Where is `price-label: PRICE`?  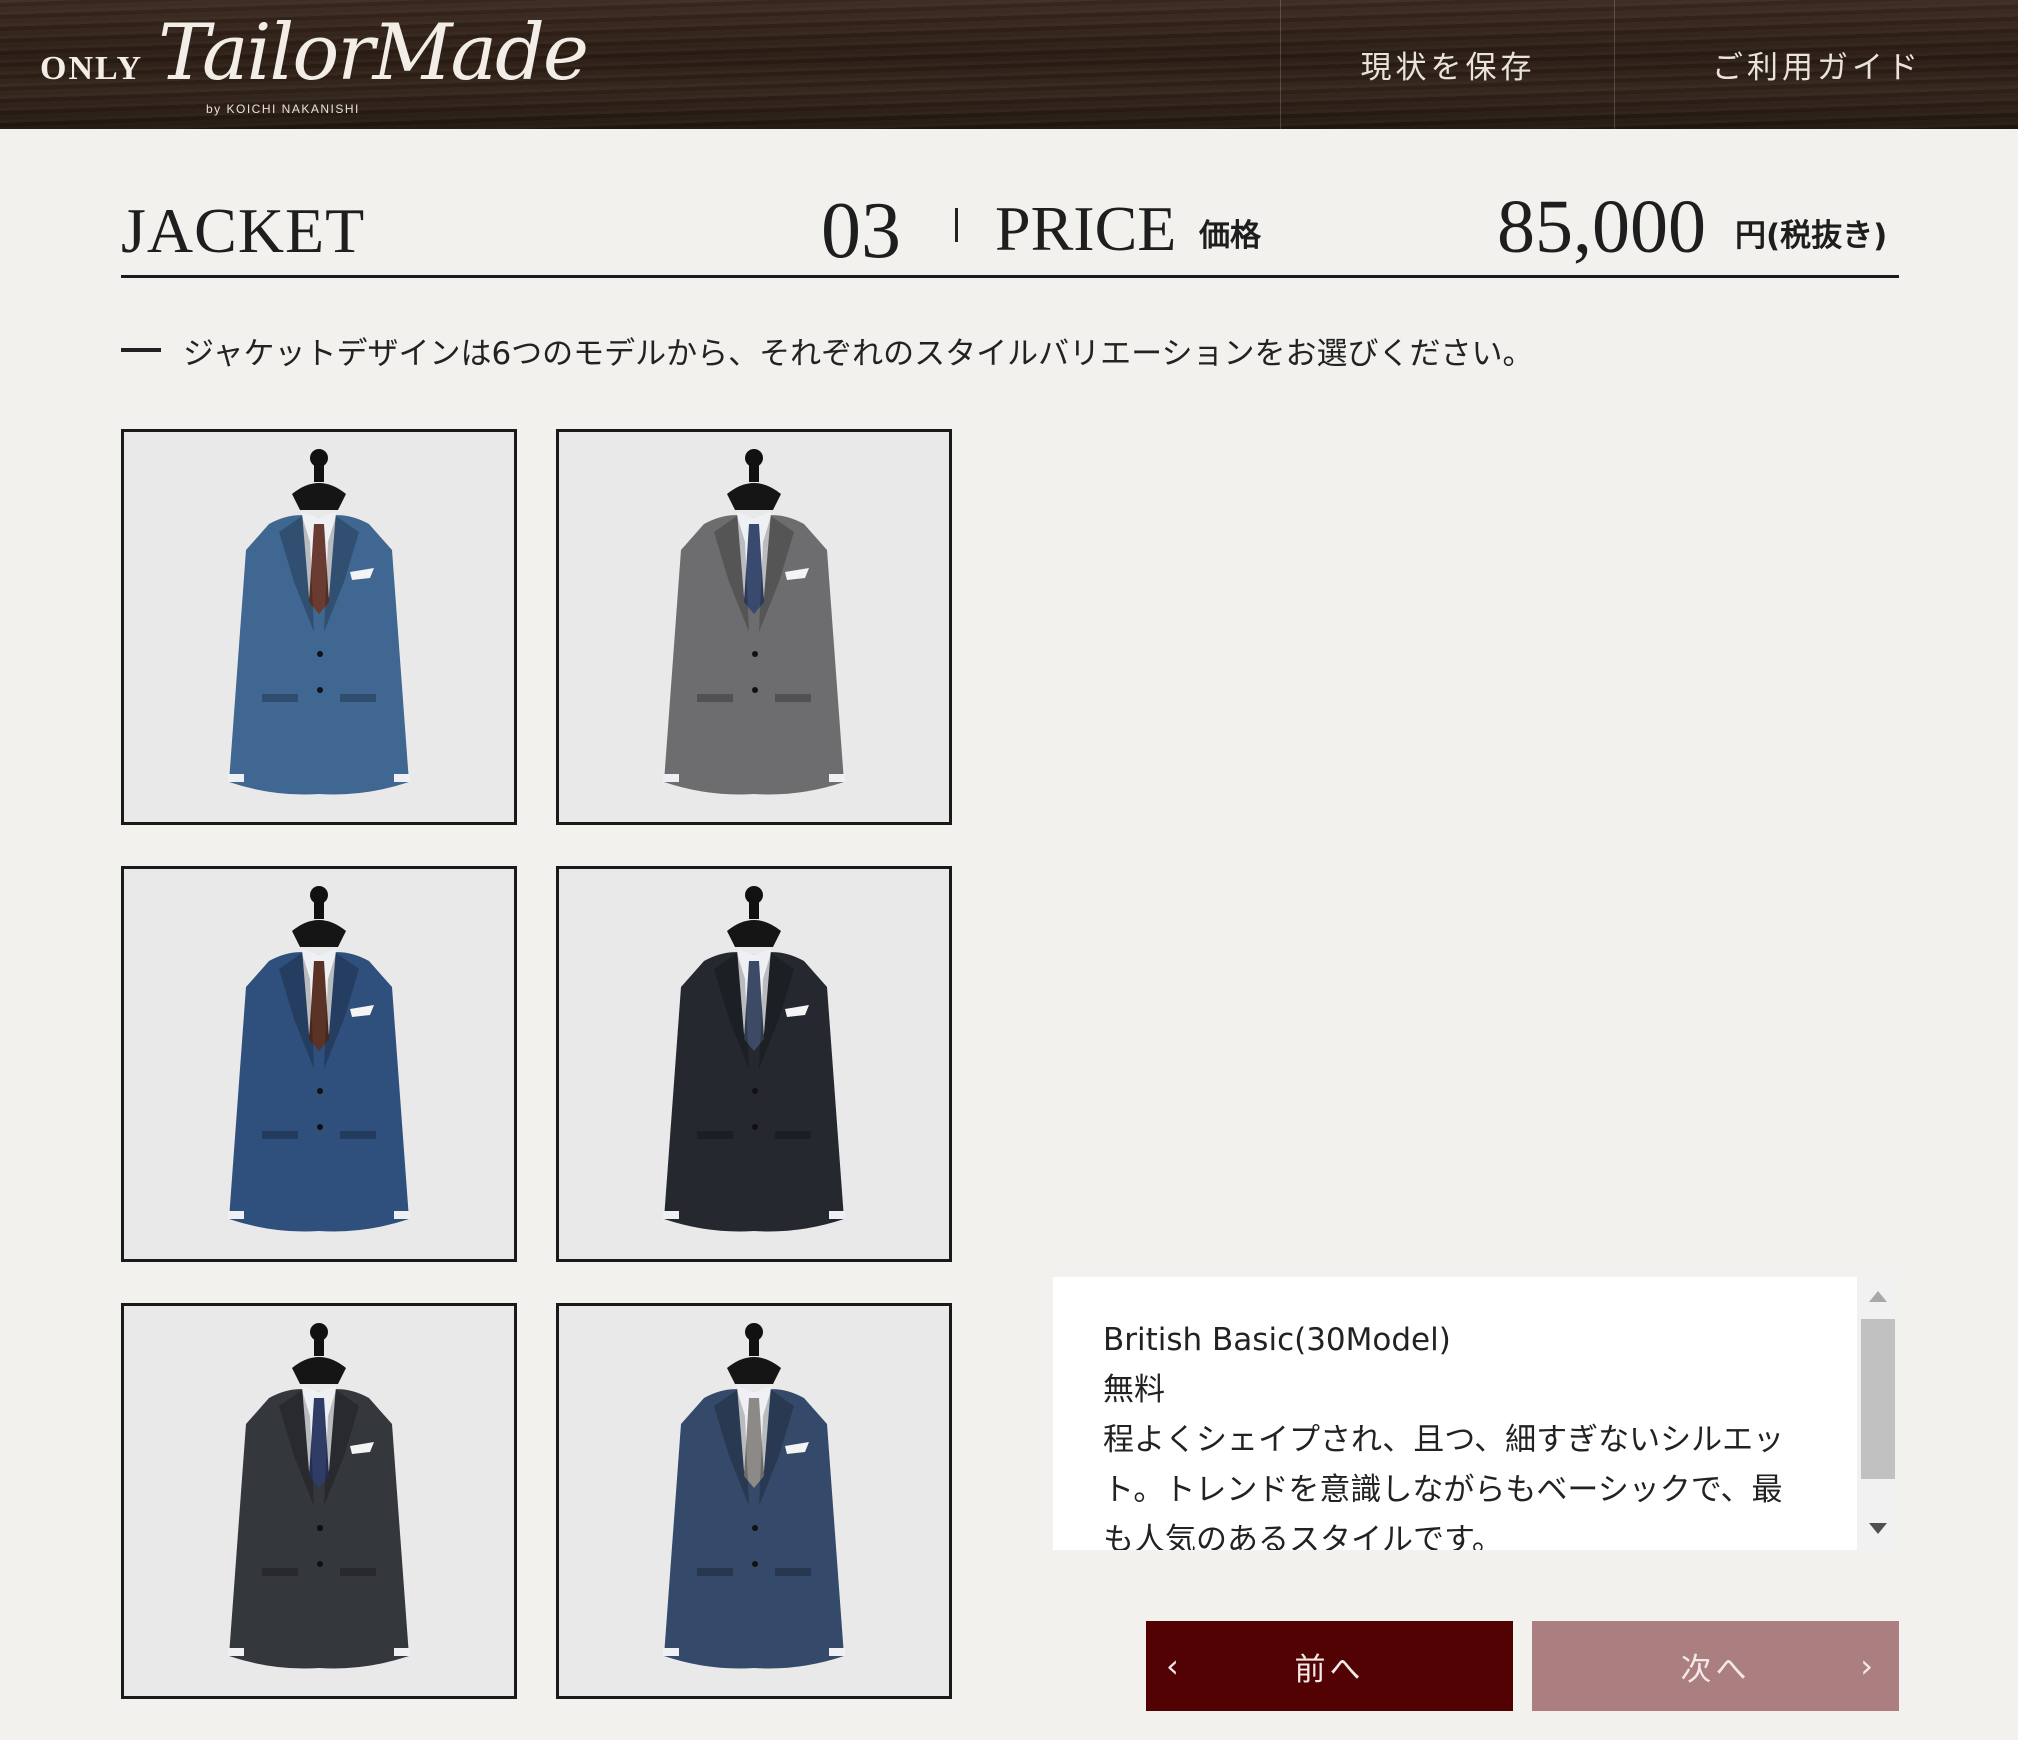
price-label: PRICE is located at coordinates (1086, 228).